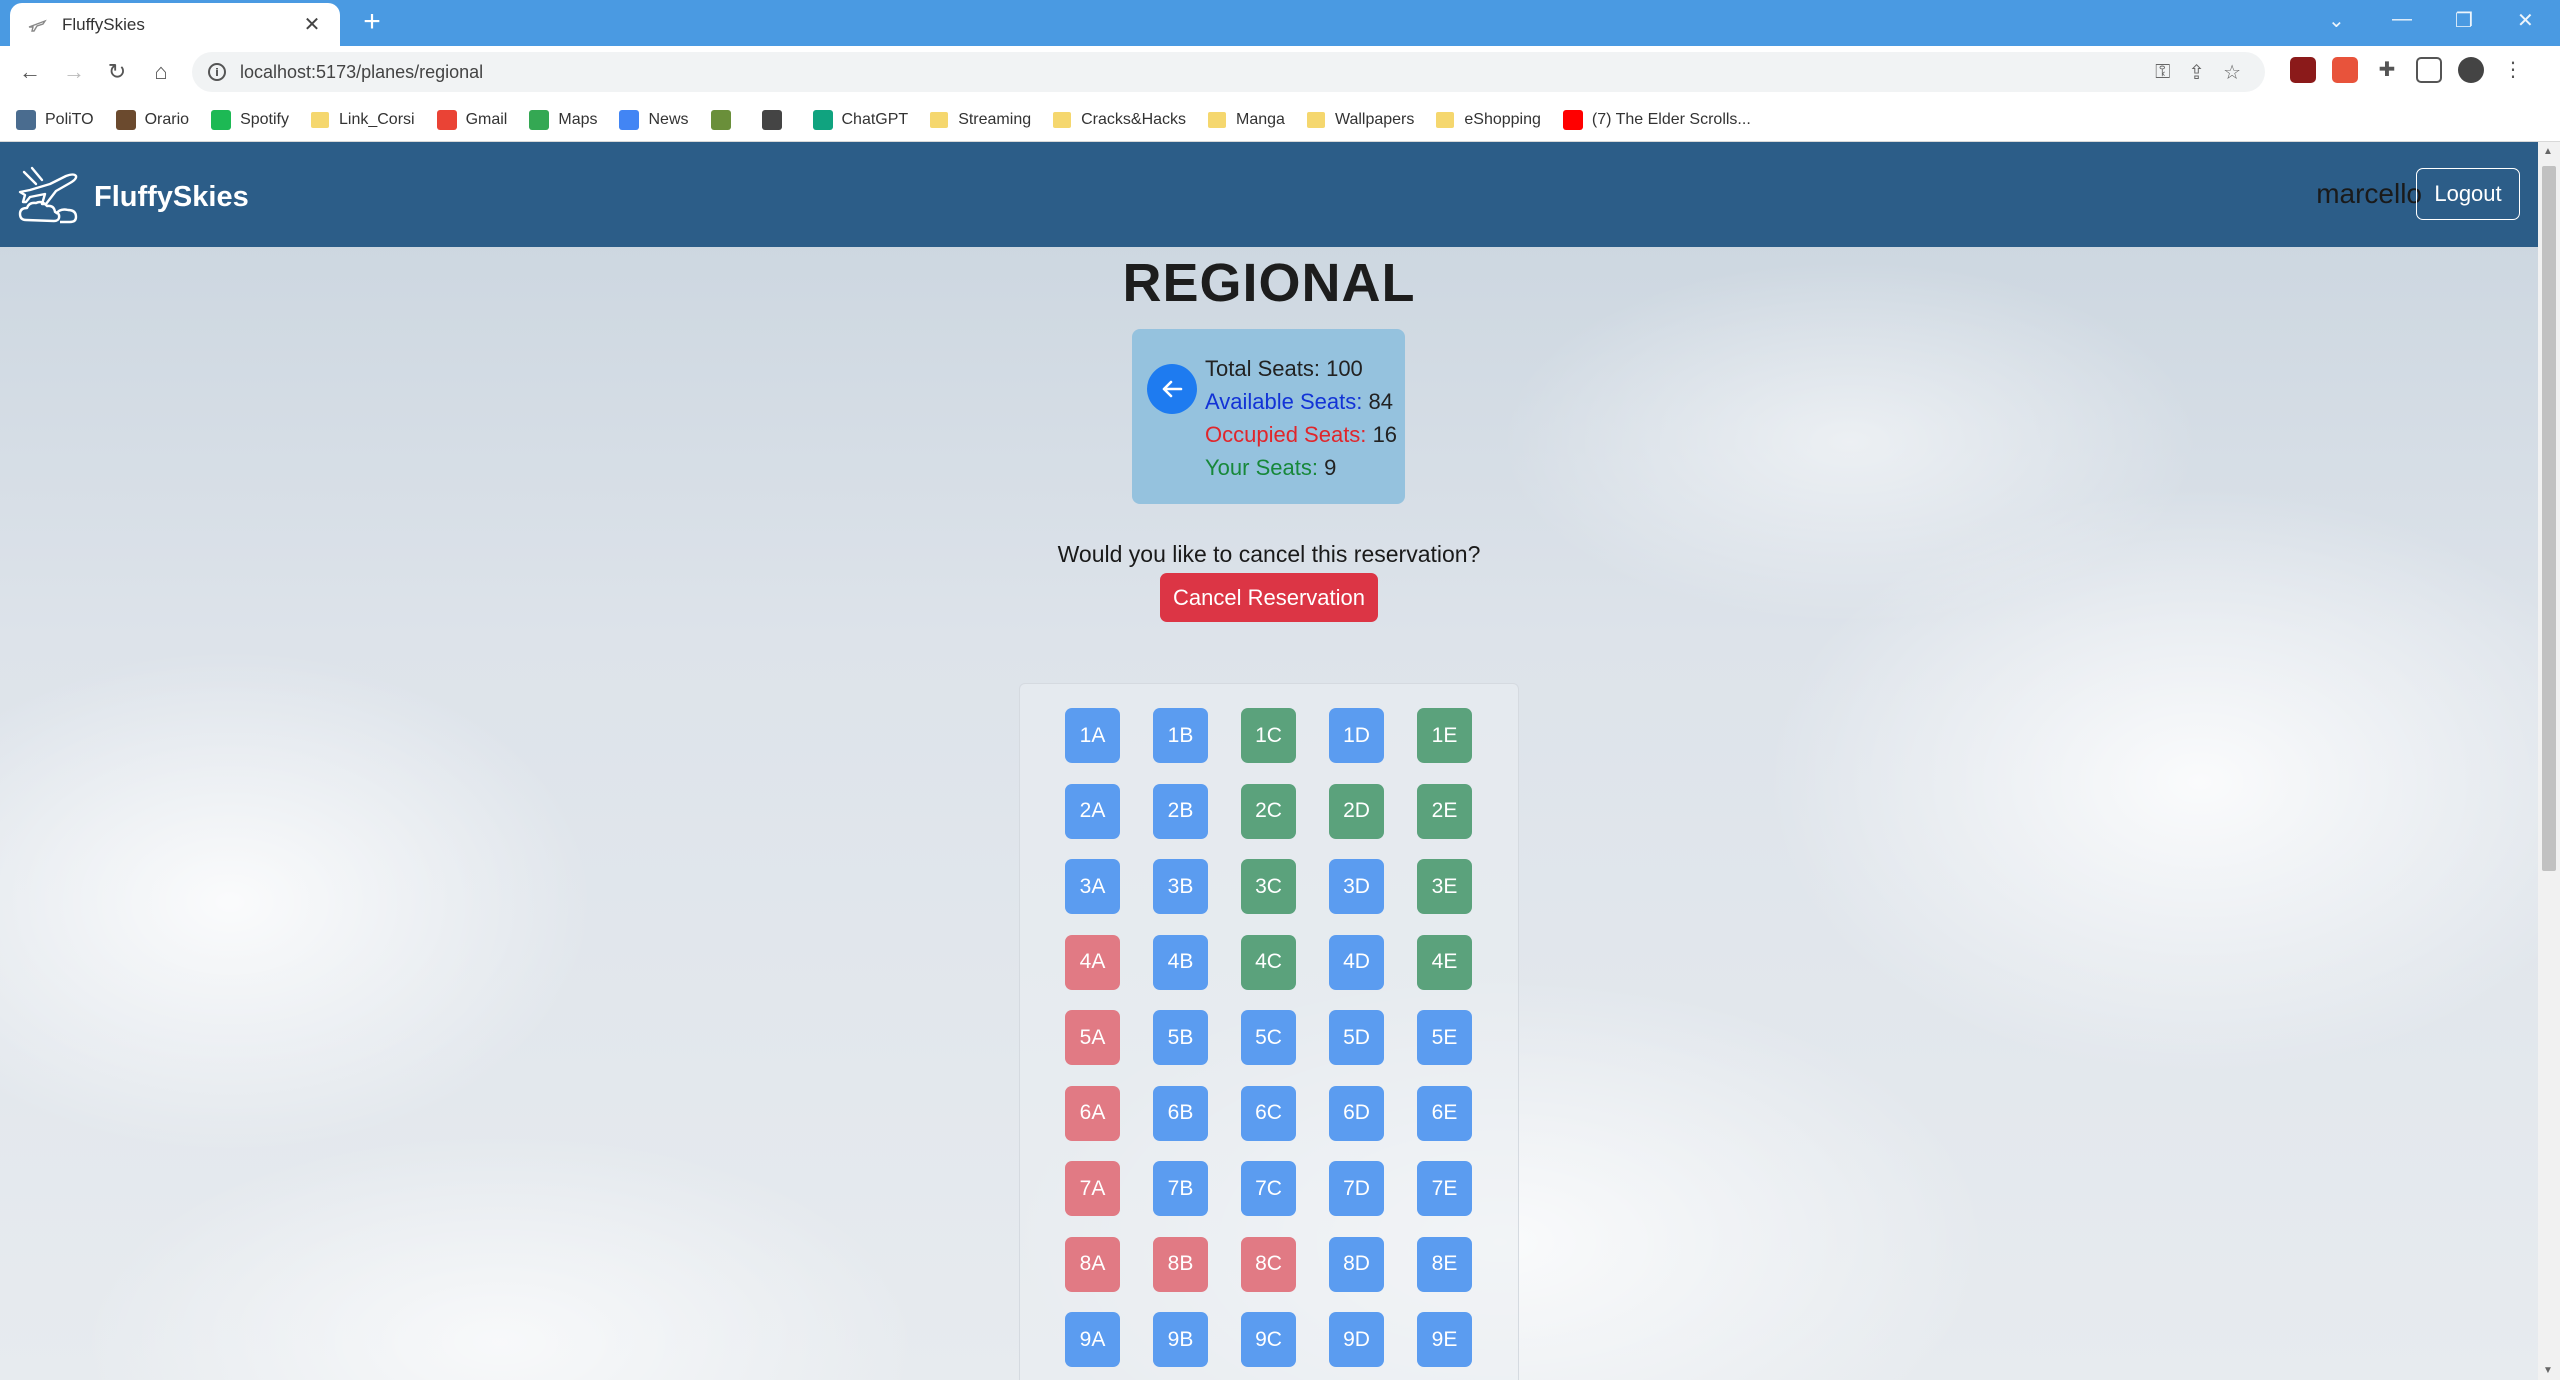  What do you see at coordinates (1092, 735) in the screenshot?
I see `seat-available: 1A` at bounding box center [1092, 735].